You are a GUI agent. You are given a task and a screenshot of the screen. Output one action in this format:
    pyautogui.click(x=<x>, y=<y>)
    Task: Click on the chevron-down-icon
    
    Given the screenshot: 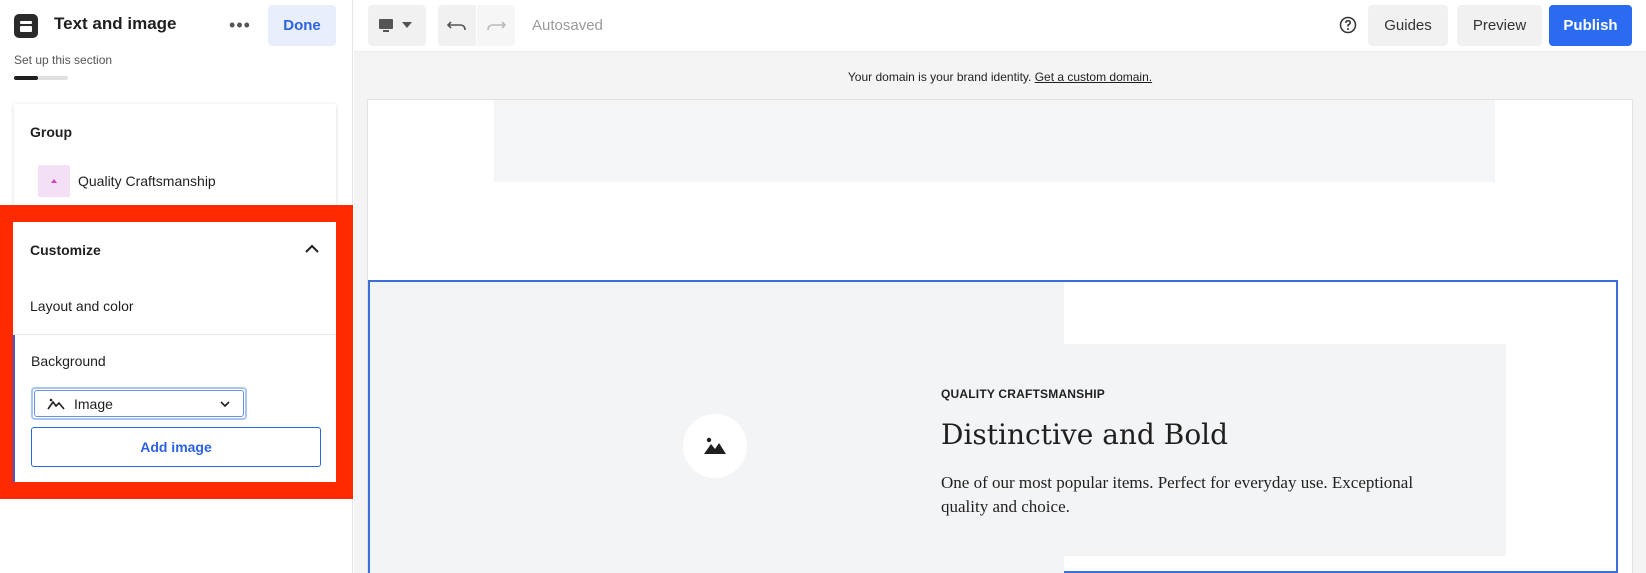 What is the action you would take?
    pyautogui.click(x=225, y=404)
    